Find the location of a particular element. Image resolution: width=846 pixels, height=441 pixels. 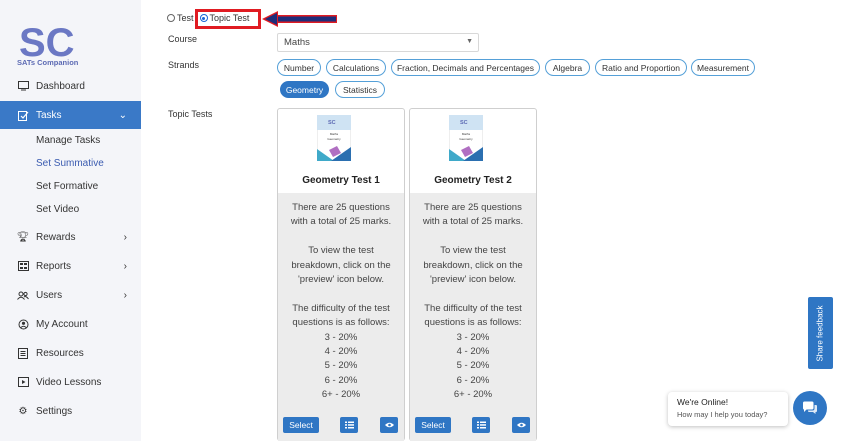

strands-label: Strands is located at coordinates (184, 65).